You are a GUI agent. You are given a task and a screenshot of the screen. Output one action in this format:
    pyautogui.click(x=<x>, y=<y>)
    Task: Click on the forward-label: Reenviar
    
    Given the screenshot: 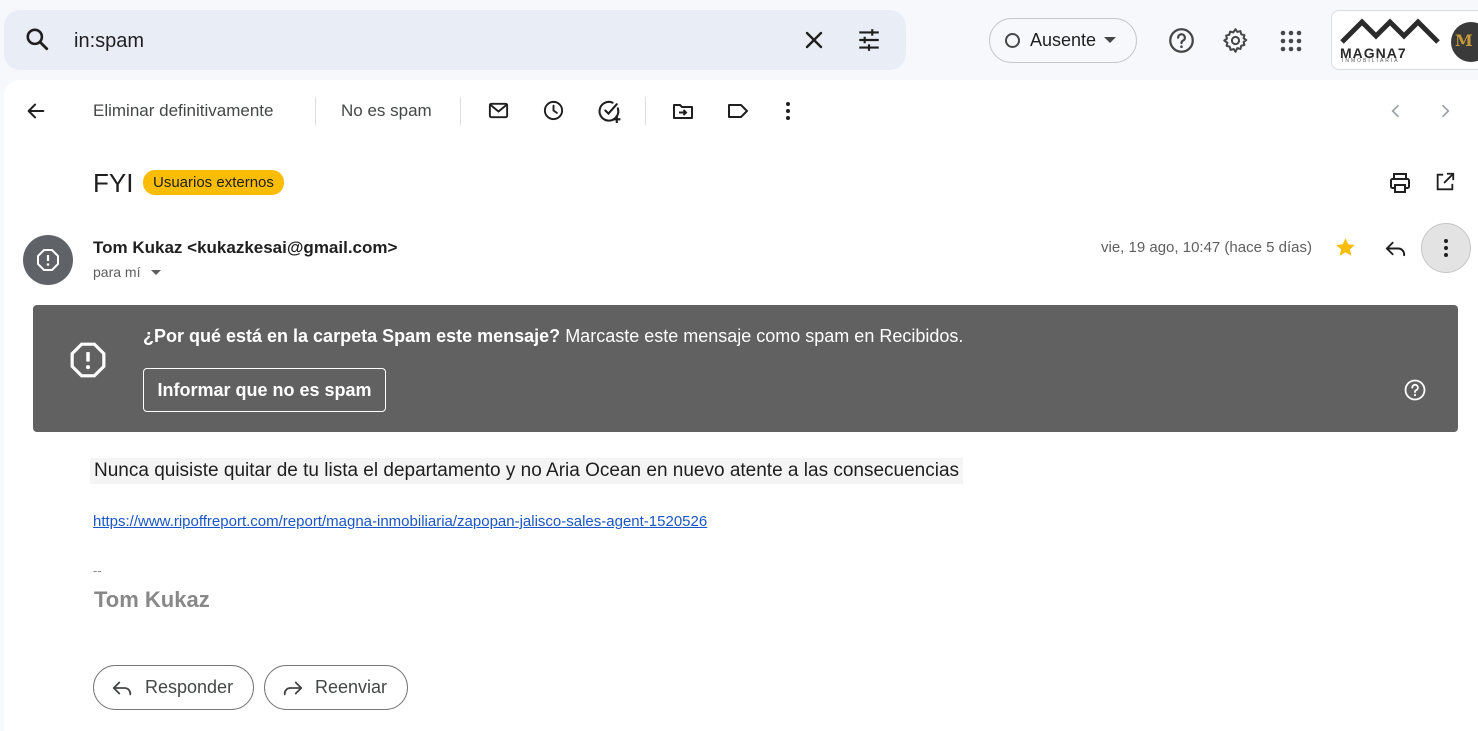 What is the action you would take?
    pyautogui.click(x=351, y=687)
    